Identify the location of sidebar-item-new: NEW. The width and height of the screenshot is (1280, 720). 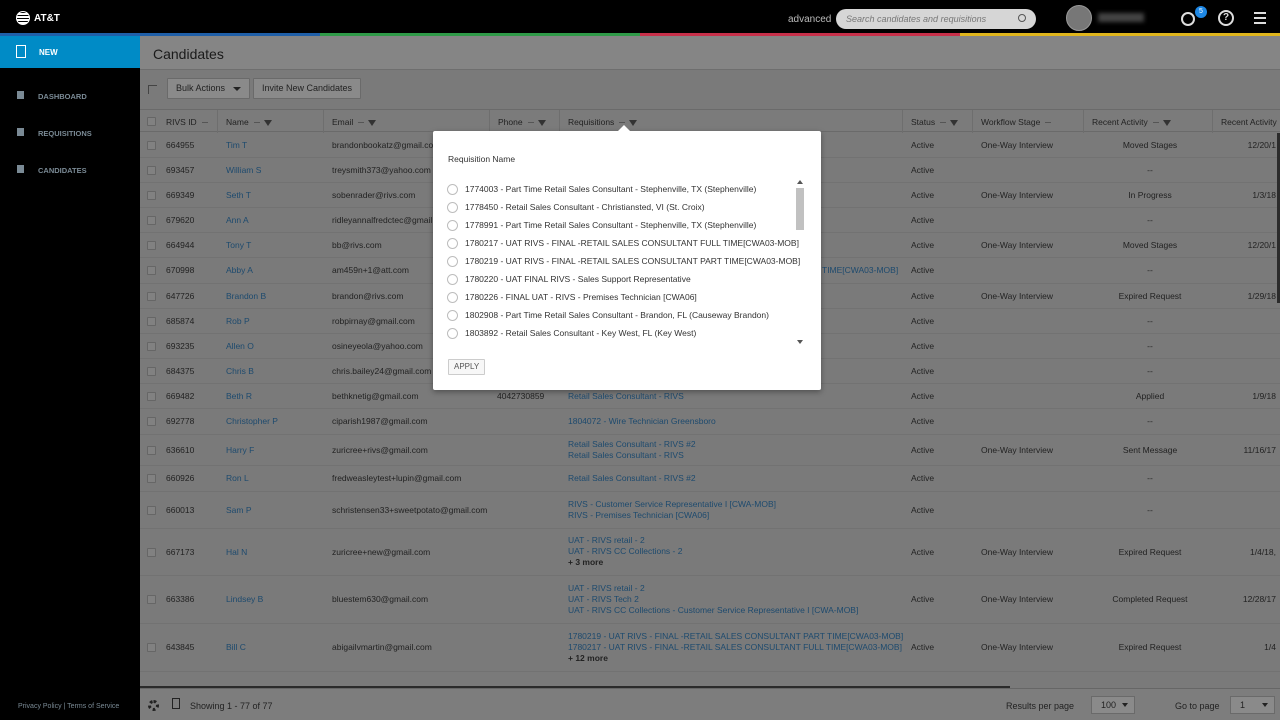
(70, 52).